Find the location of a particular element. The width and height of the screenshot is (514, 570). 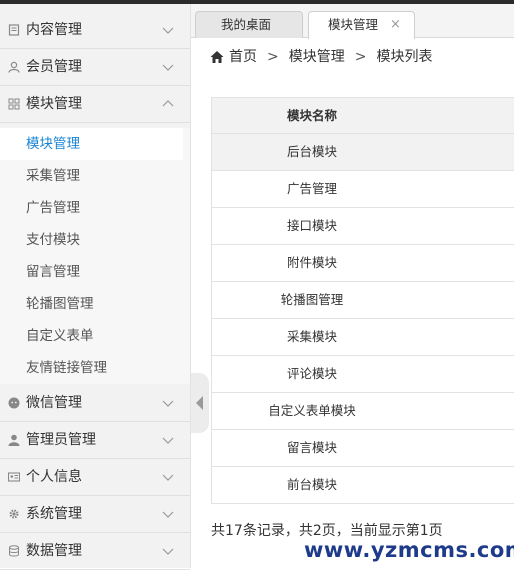

sidebar-item-collect: 采集管理 is located at coordinates (91, 176).